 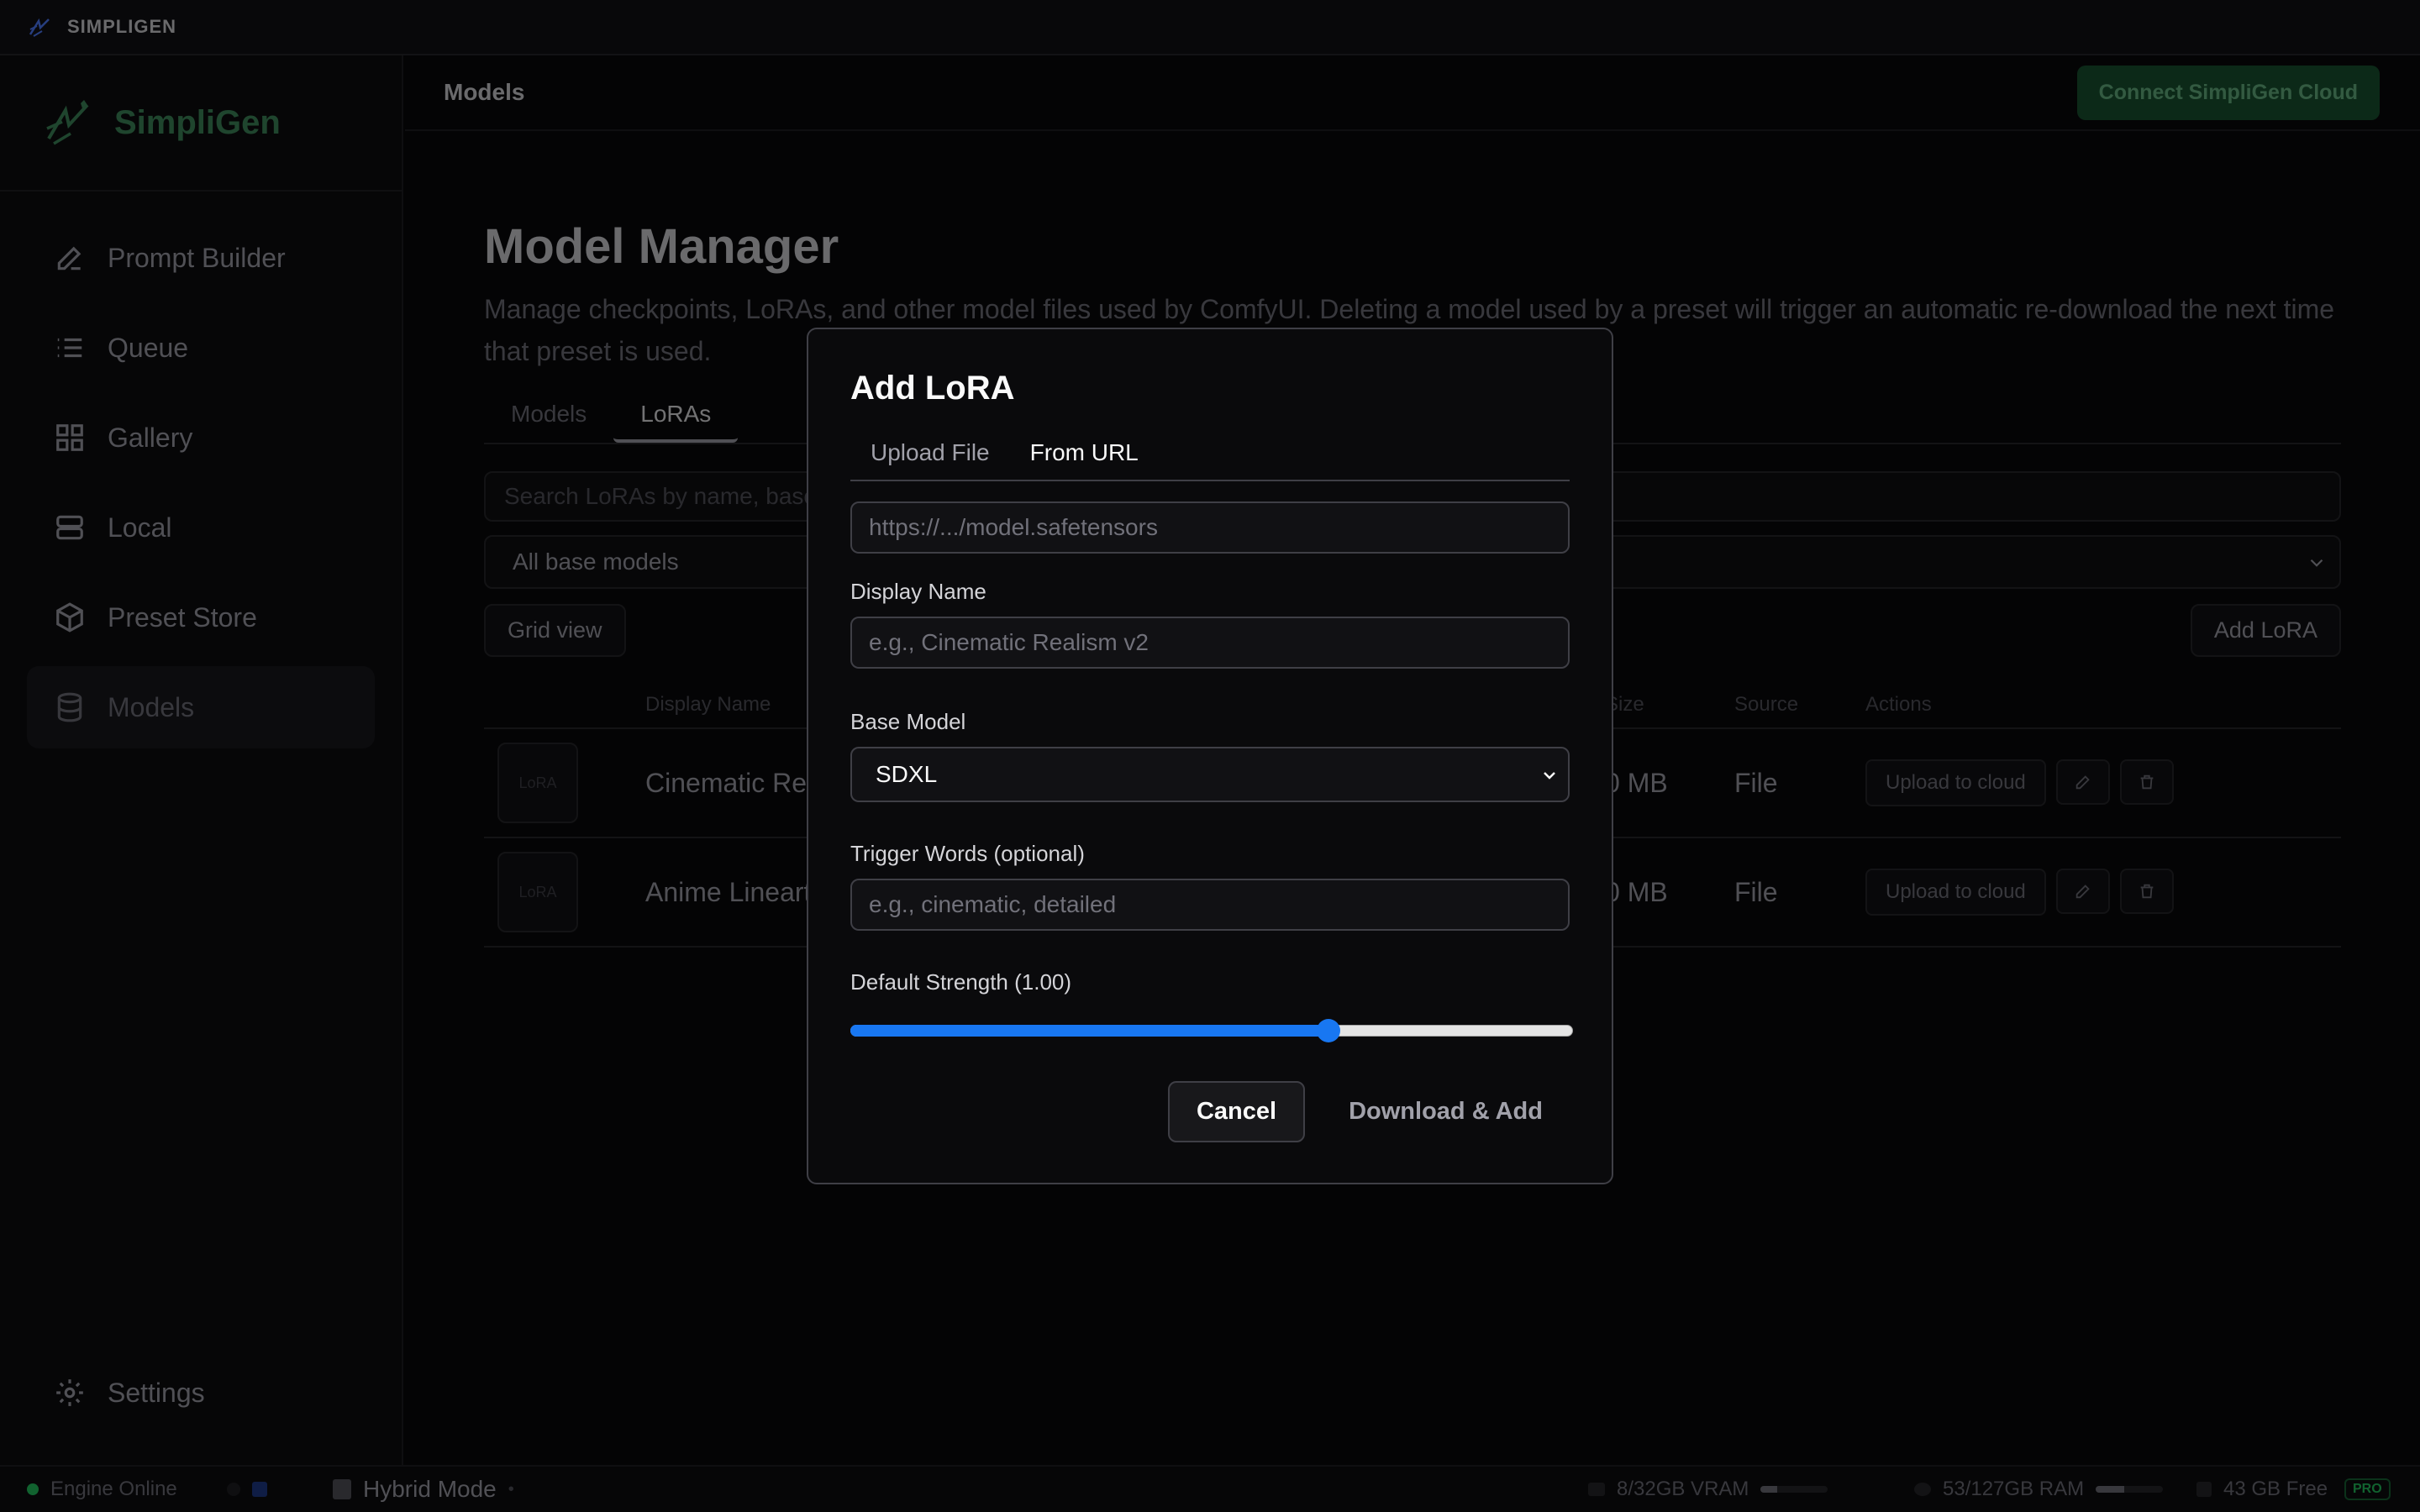 I want to click on slider-handle, so click(x=1329, y=1030).